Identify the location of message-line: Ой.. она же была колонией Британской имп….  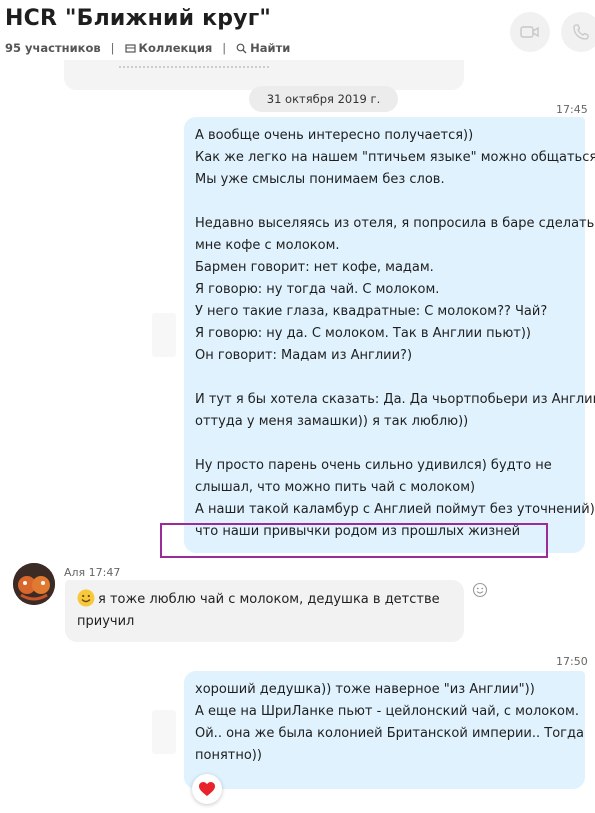
(389, 733).